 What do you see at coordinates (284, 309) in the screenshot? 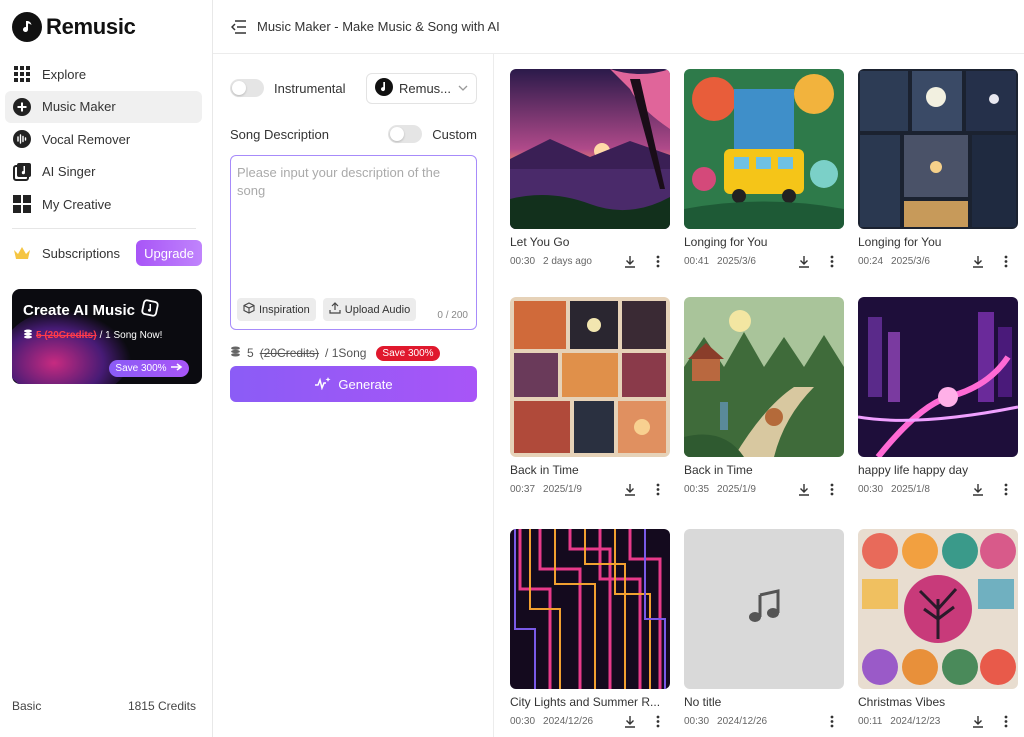
I see `inspiration-label: Inspiration` at bounding box center [284, 309].